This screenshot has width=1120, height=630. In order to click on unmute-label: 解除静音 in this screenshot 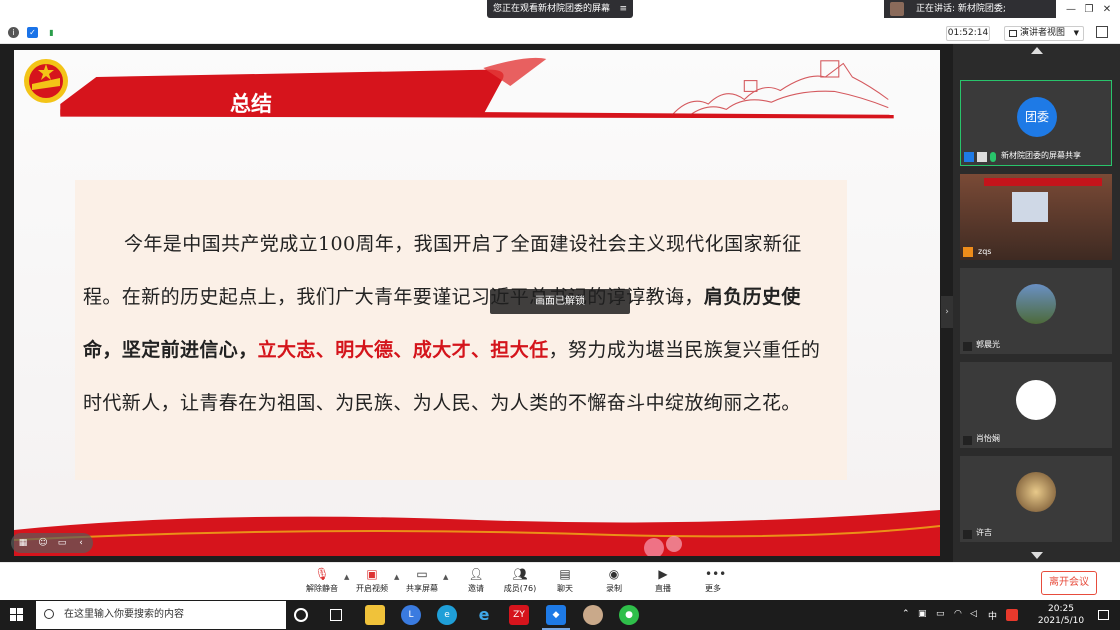, I will do `click(322, 588)`.